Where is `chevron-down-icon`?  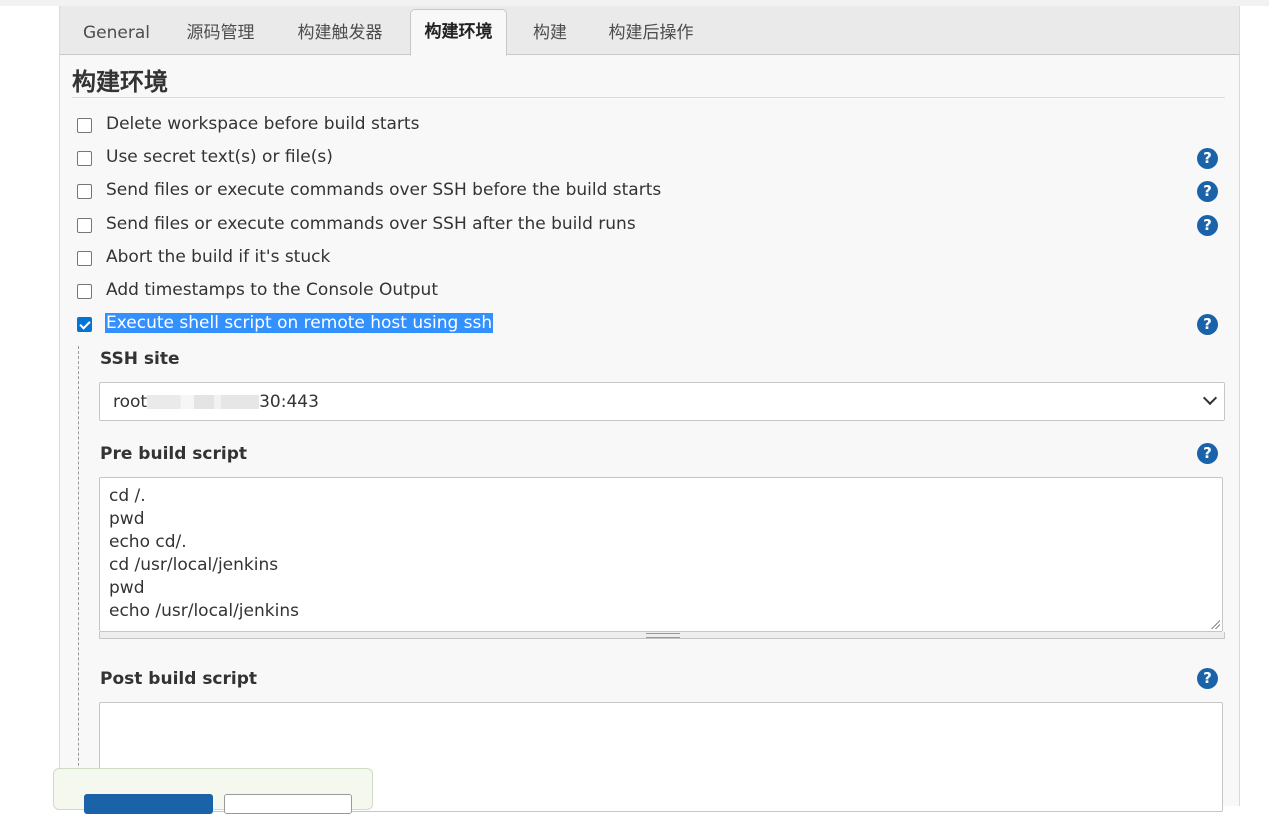
chevron-down-icon is located at coordinates (1210, 398).